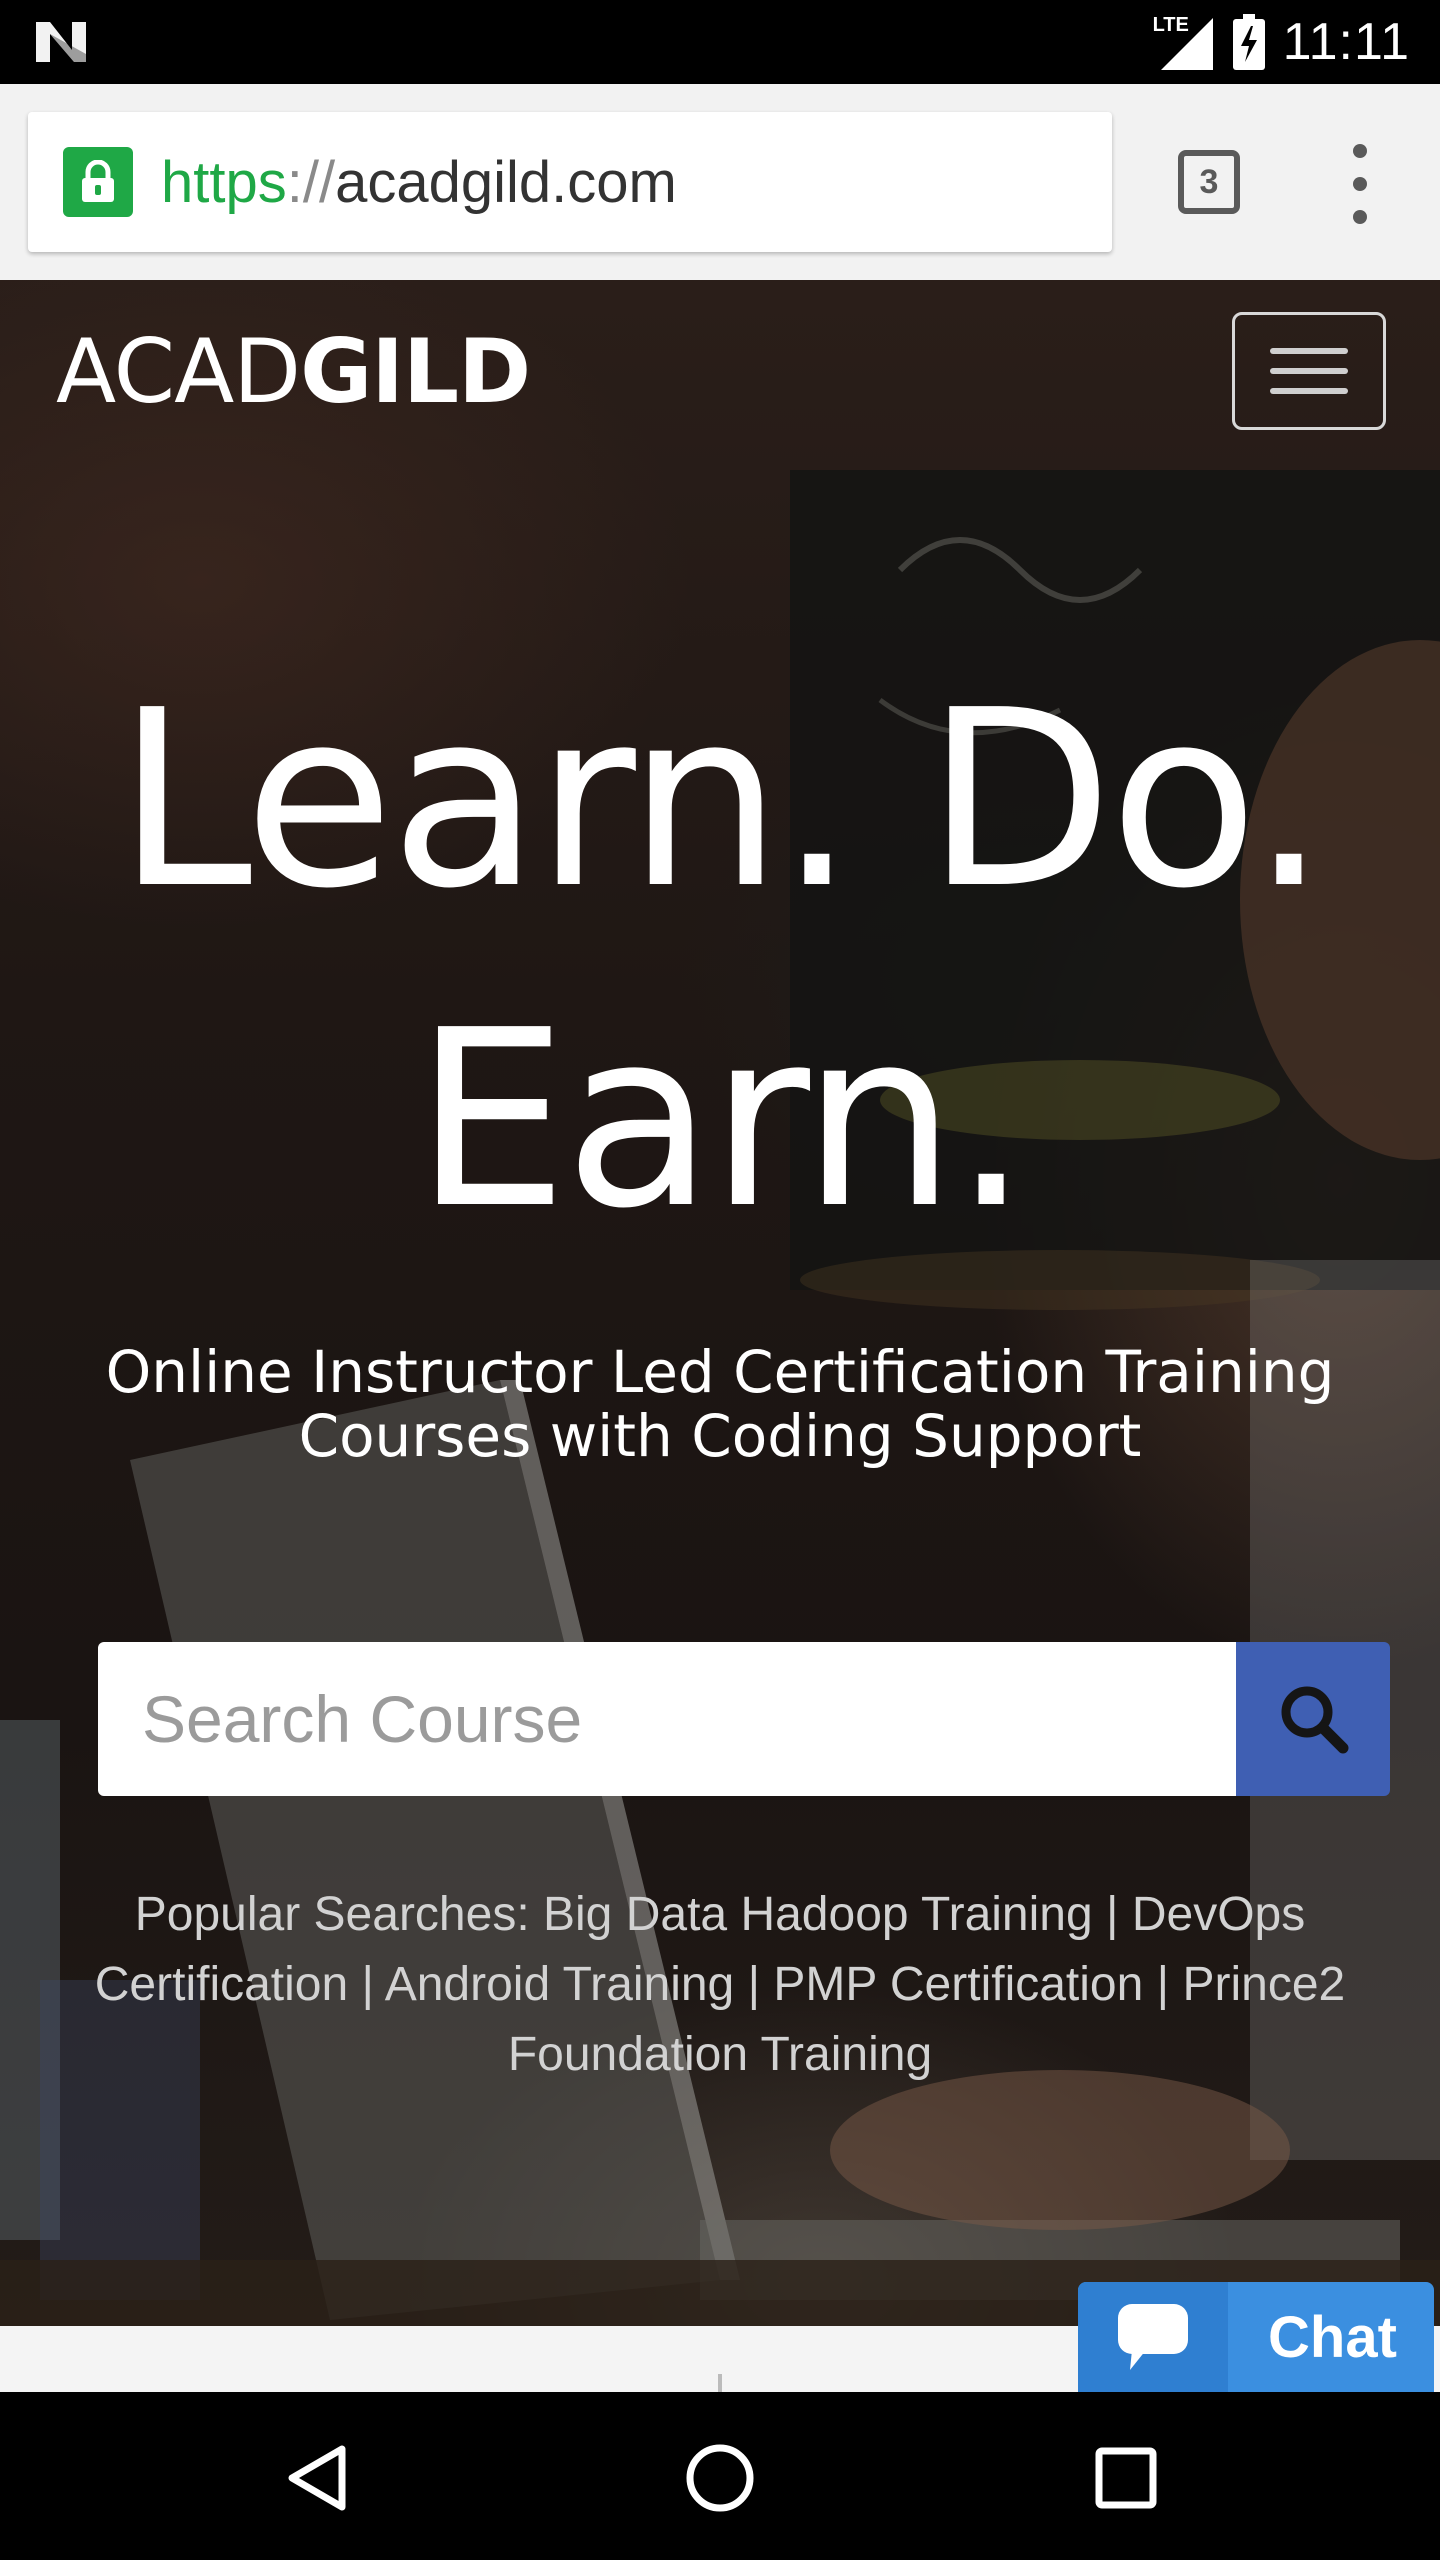 The width and height of the screenshot is (1440, 2560). I want to click on chat-button: Chat, so click(1256, 2337).